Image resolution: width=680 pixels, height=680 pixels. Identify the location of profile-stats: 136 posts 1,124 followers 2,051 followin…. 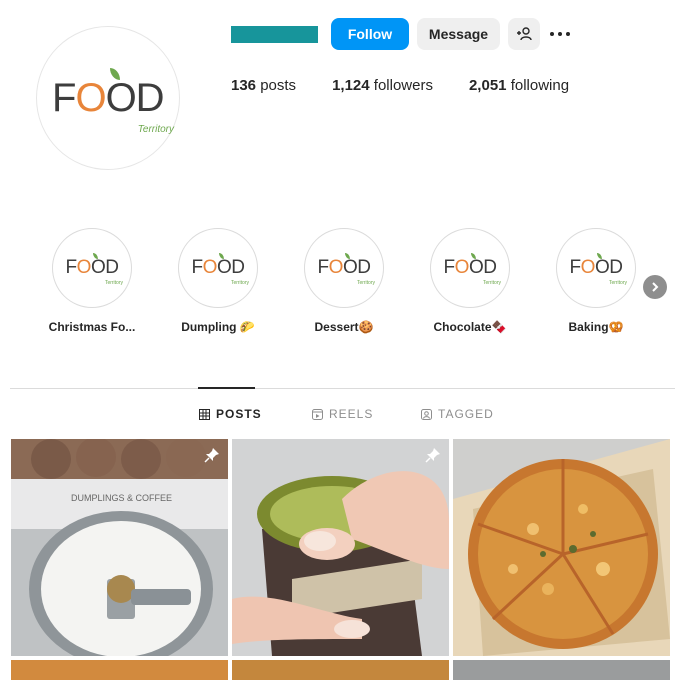
(418, 85).